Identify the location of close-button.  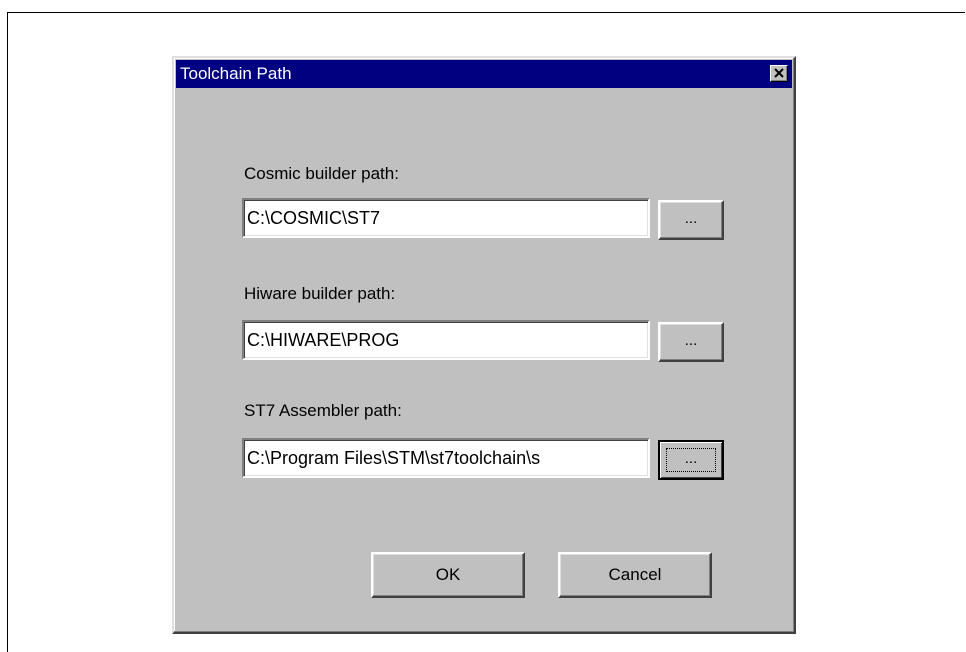
(779, 73).